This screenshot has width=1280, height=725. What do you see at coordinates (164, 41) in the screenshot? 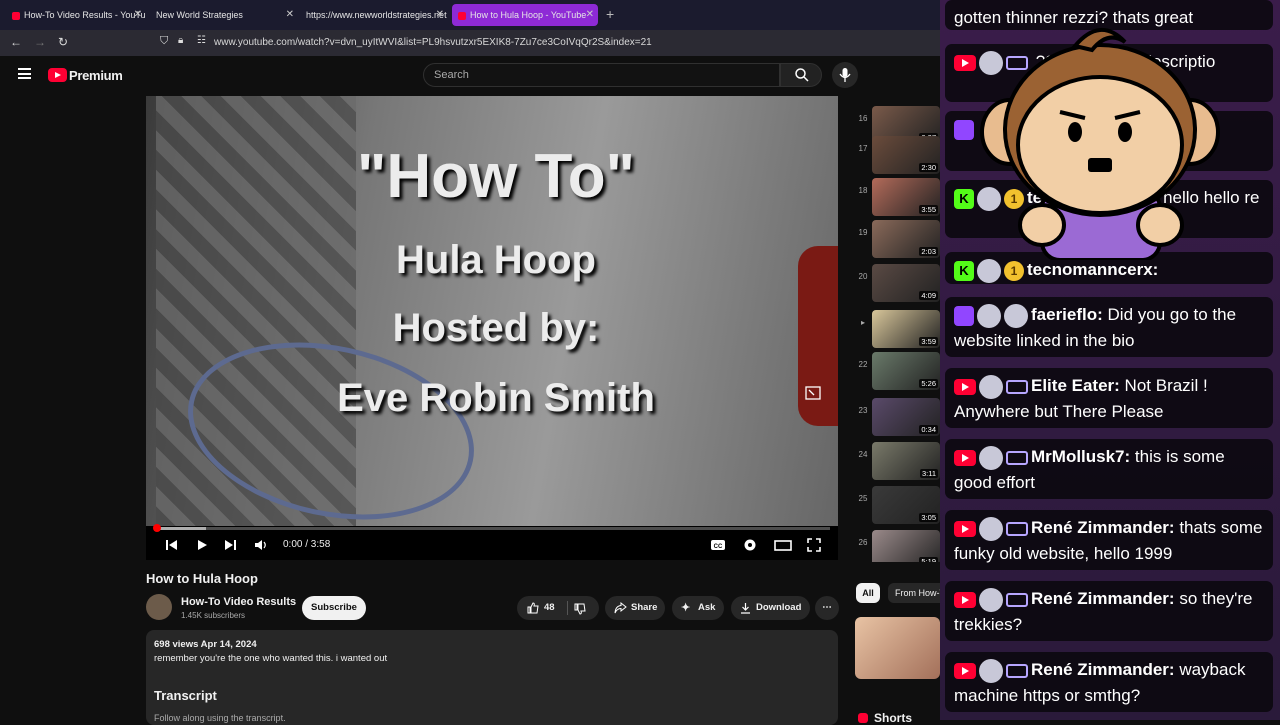
I see `shield-icon: ⛉` at bounding box center [164, 41].